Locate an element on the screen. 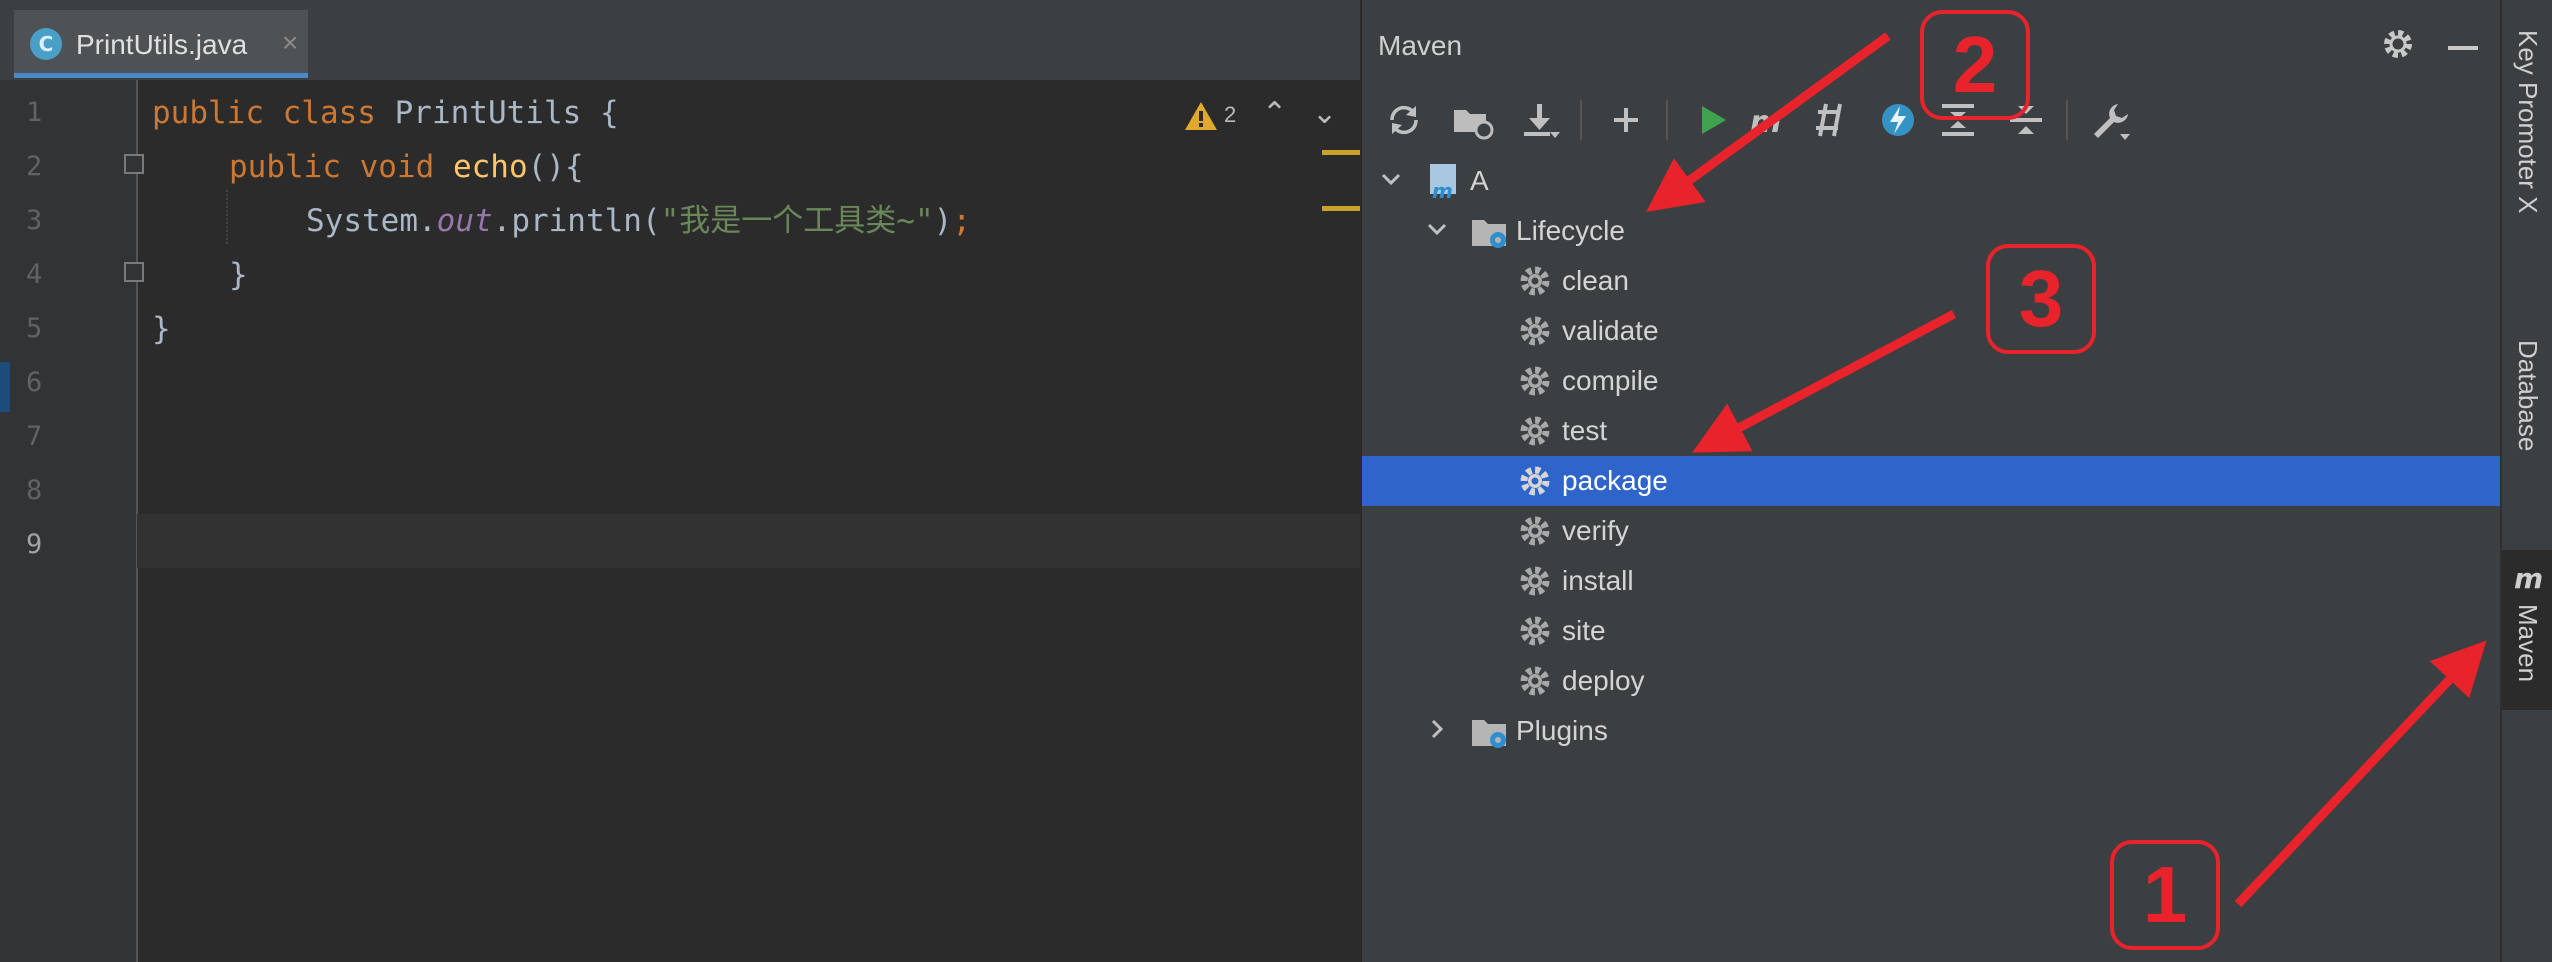  tree-label: verify is located at coordinates (1595, 530).